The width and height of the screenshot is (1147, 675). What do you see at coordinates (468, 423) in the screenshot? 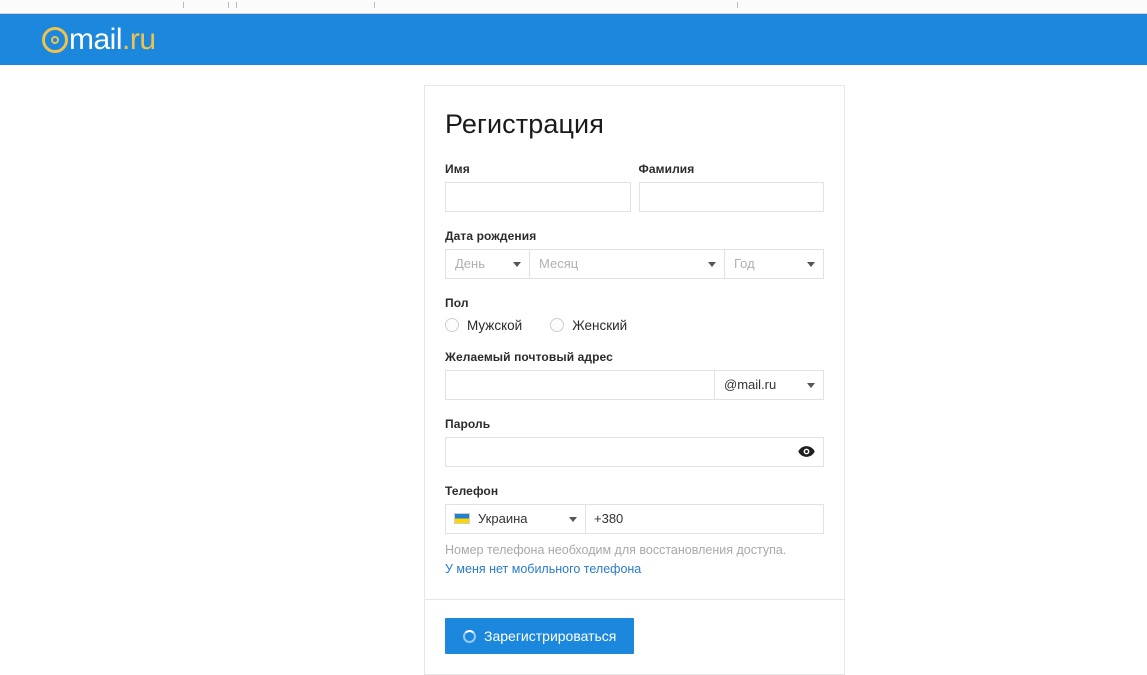
I see `password-label: Пароль` at bounding box center [468, 423].